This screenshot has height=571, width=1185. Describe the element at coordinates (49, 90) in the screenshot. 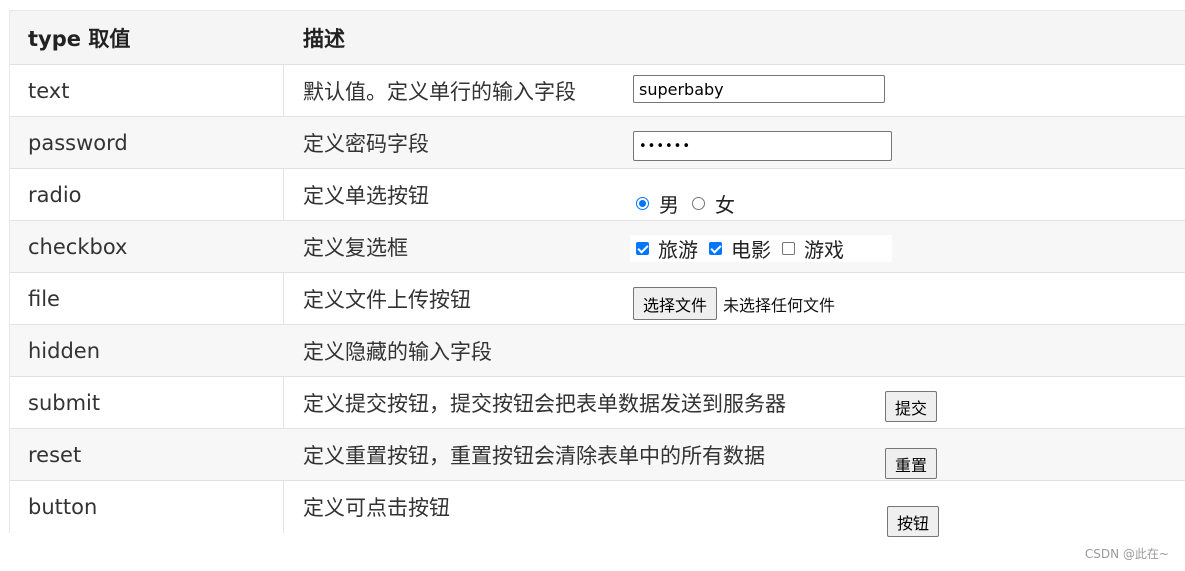

I see `row-type: text` at that location.